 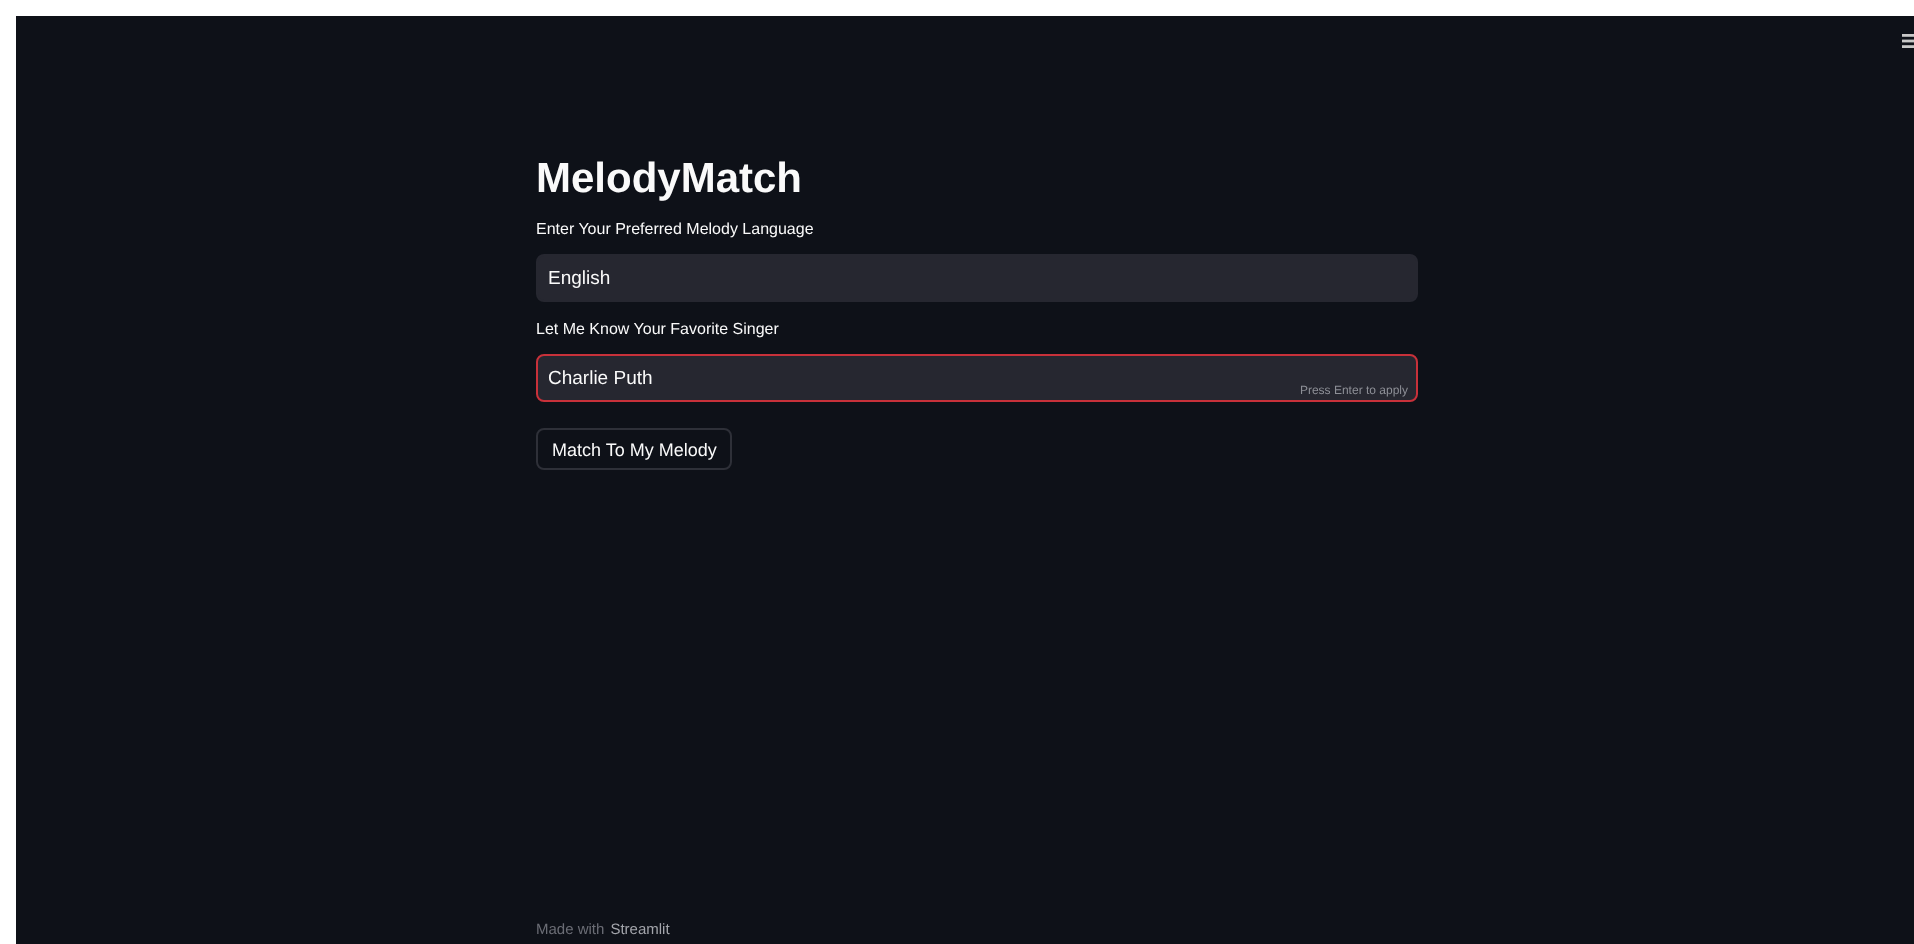 I want to click on match-button: Match To My Melody, so click(x=634, y=449).